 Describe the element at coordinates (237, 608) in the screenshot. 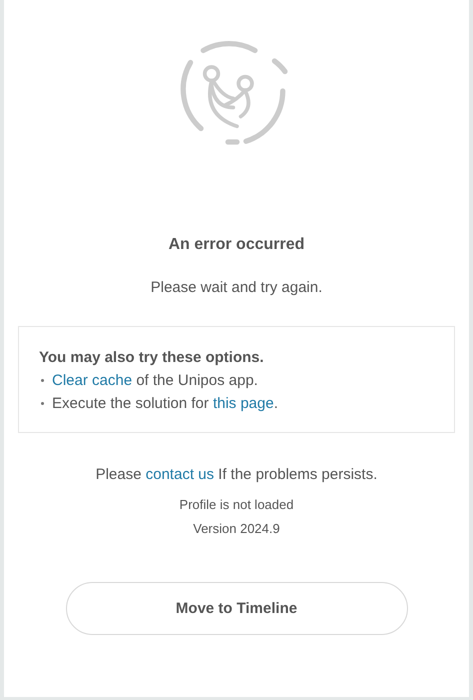

I see `timeline-button: Move to Timeline` at that location.